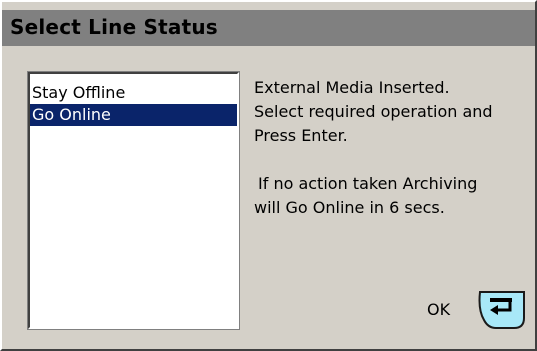 The image size is (537, 351). What do you see at coordinates (133, 115) in the screenshot?
I see `list-item-go-online: Go Online` at bounding box center [133, 115].